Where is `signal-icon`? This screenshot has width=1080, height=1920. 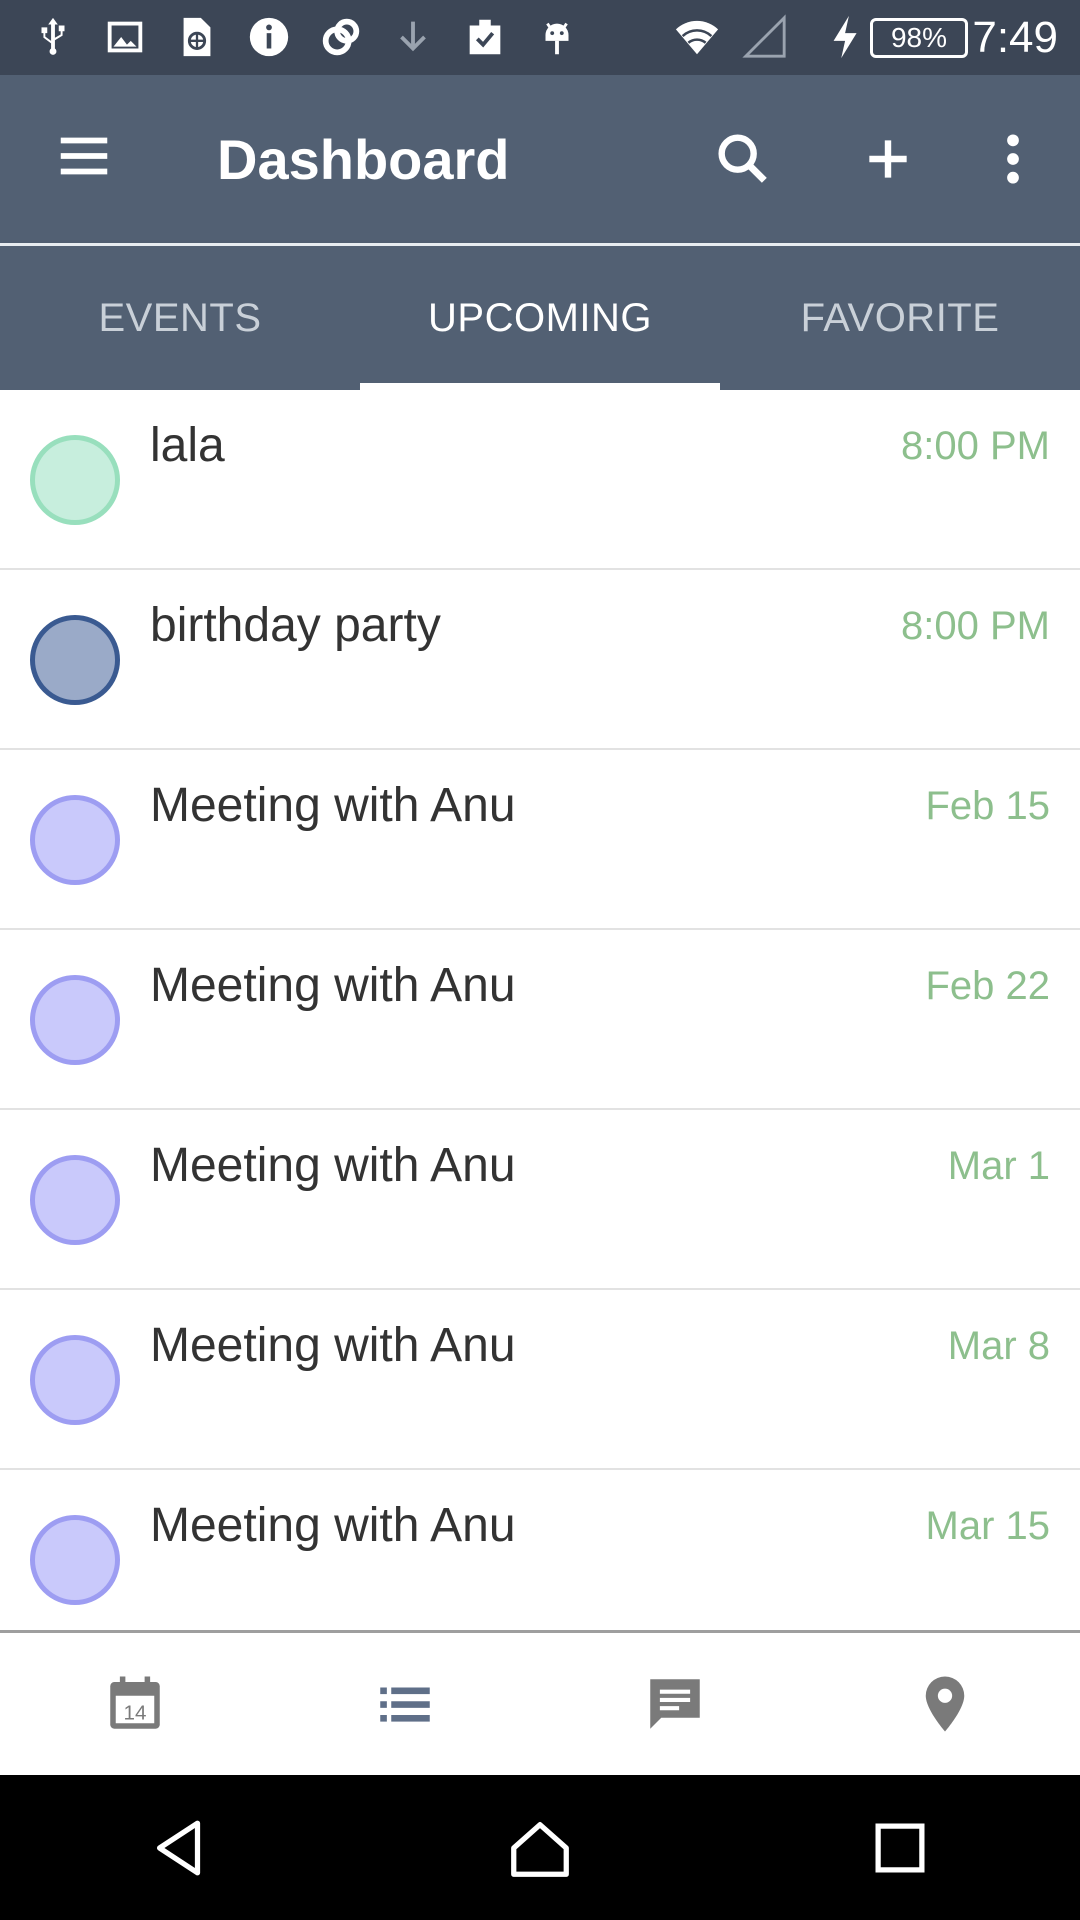 signal-icon is located at coordinates (765, 37).